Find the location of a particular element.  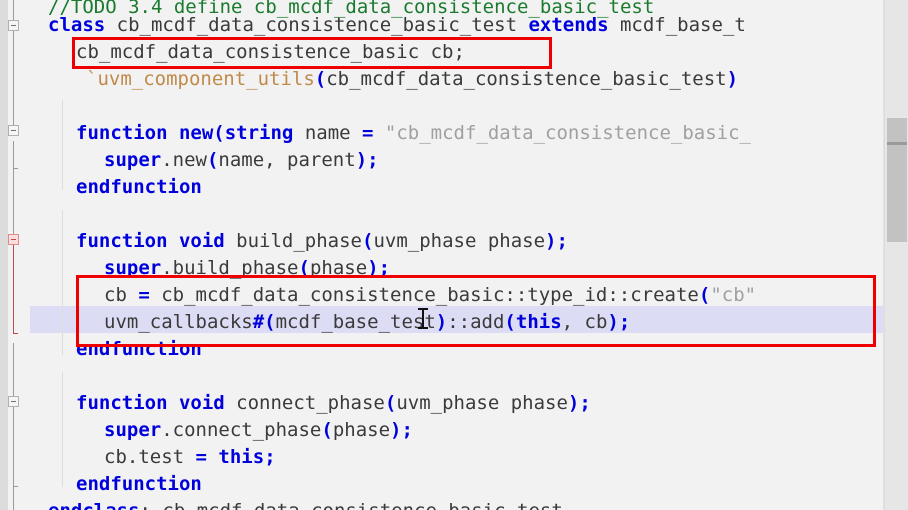

code-line: cb.test = this; is located at coordinates (190, 457).